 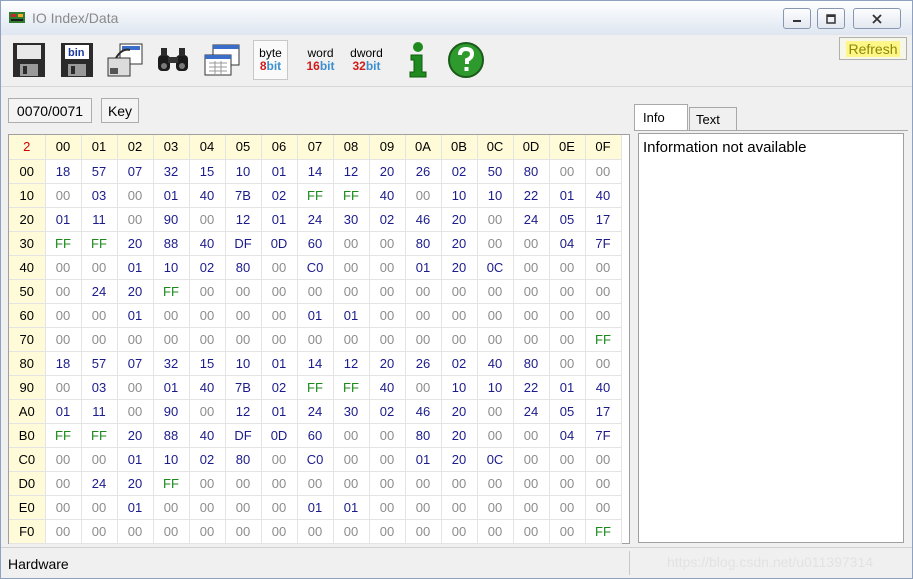 I want to click on hex-cell: DF, so click(x=243, y=243).